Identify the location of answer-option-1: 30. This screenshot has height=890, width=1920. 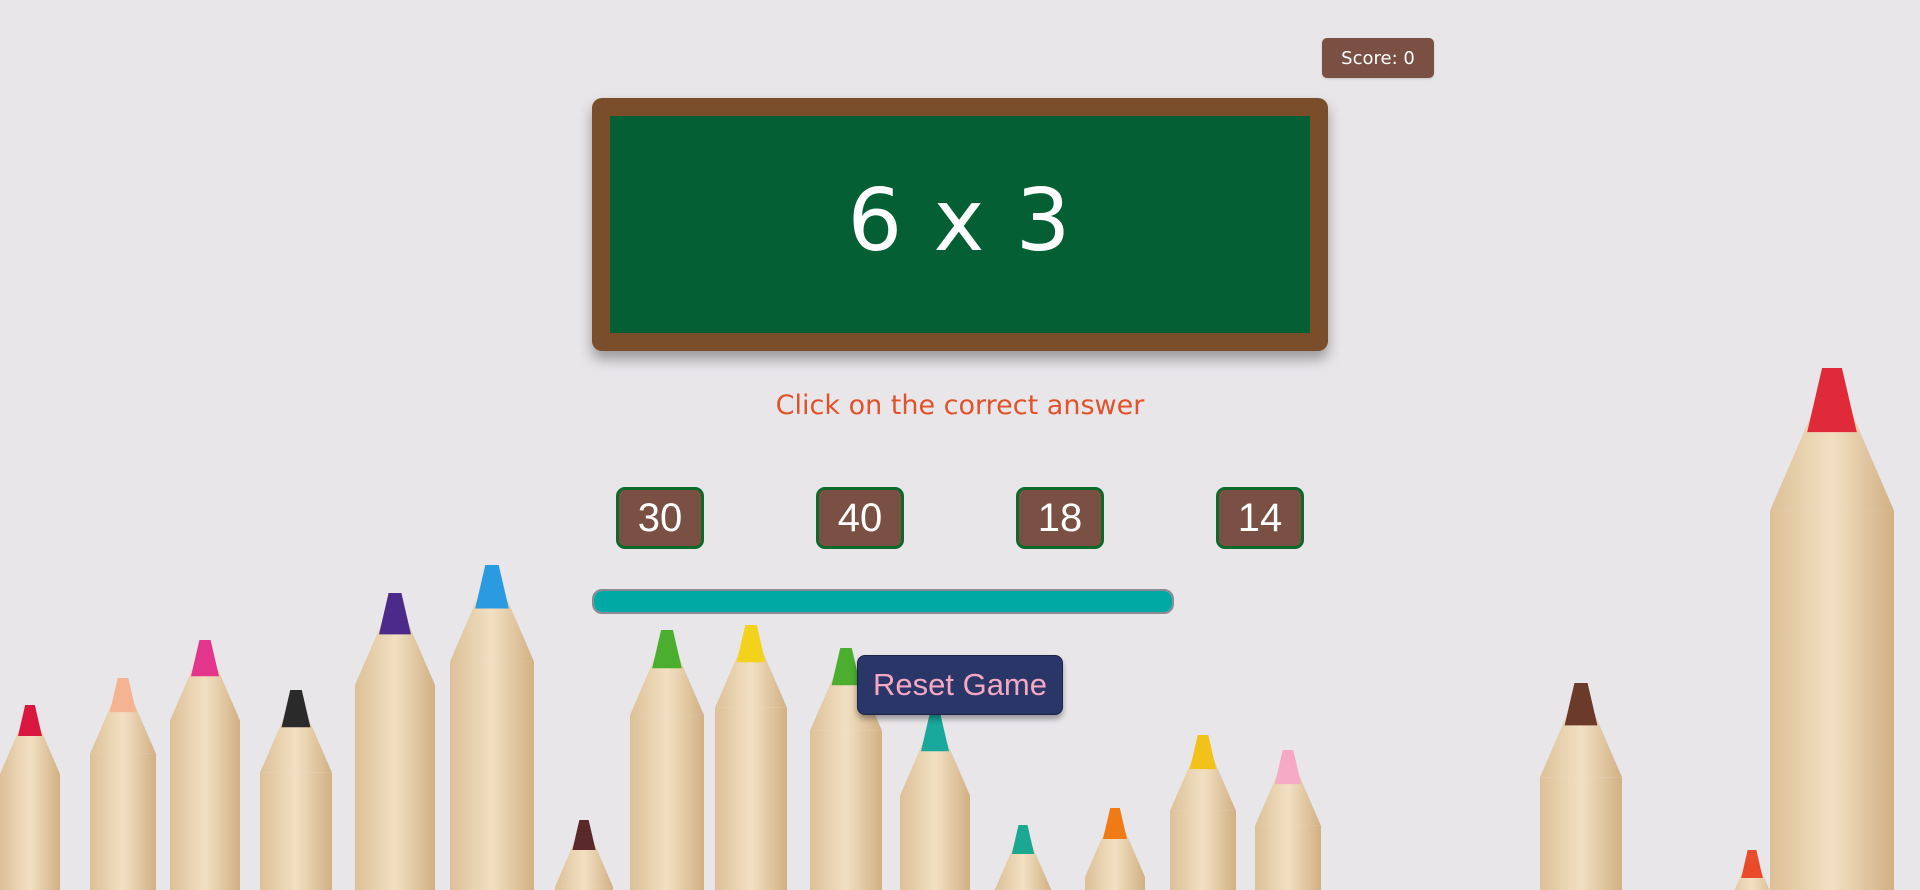
(660, 518).